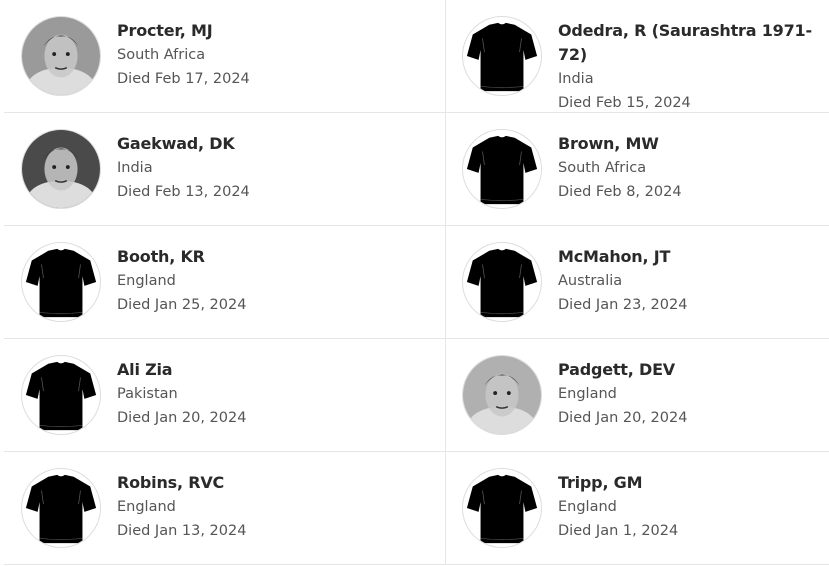  I want to click on death-date: Died Jan 25, 2024, so click(182, 305).